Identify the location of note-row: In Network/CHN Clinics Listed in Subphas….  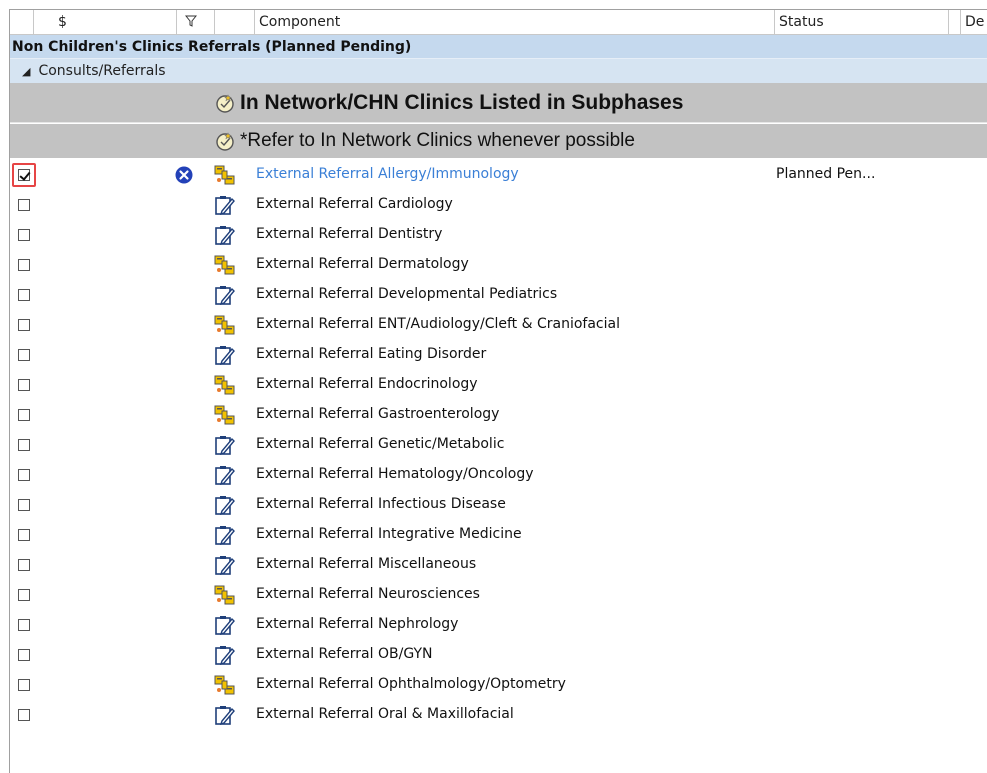
(498, 103).